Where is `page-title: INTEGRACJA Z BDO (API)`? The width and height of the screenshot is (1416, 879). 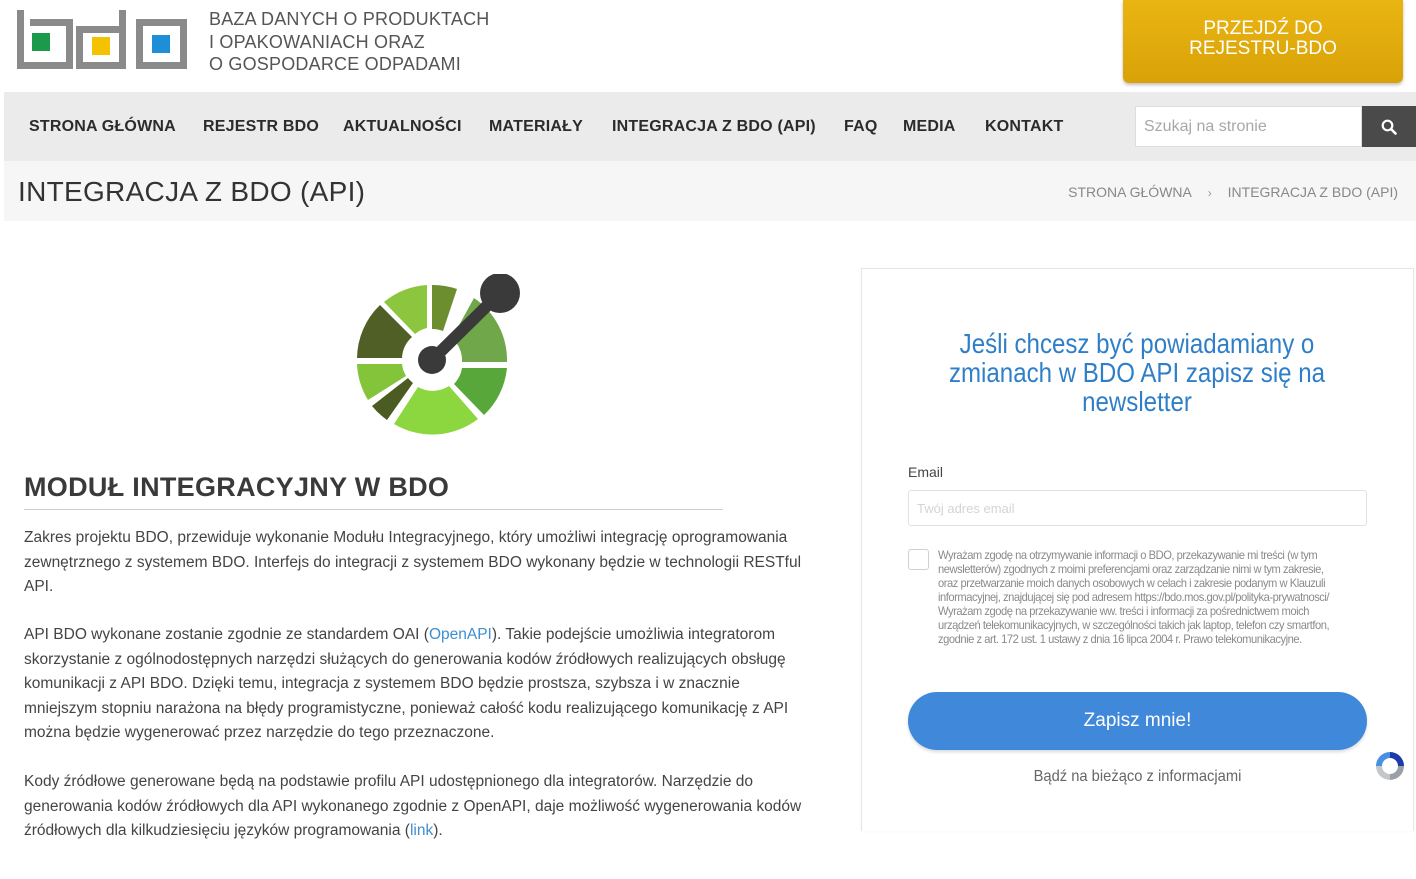
page-title: INTEGRACJA Z BDO (API) is located at coordinates (192, 191).